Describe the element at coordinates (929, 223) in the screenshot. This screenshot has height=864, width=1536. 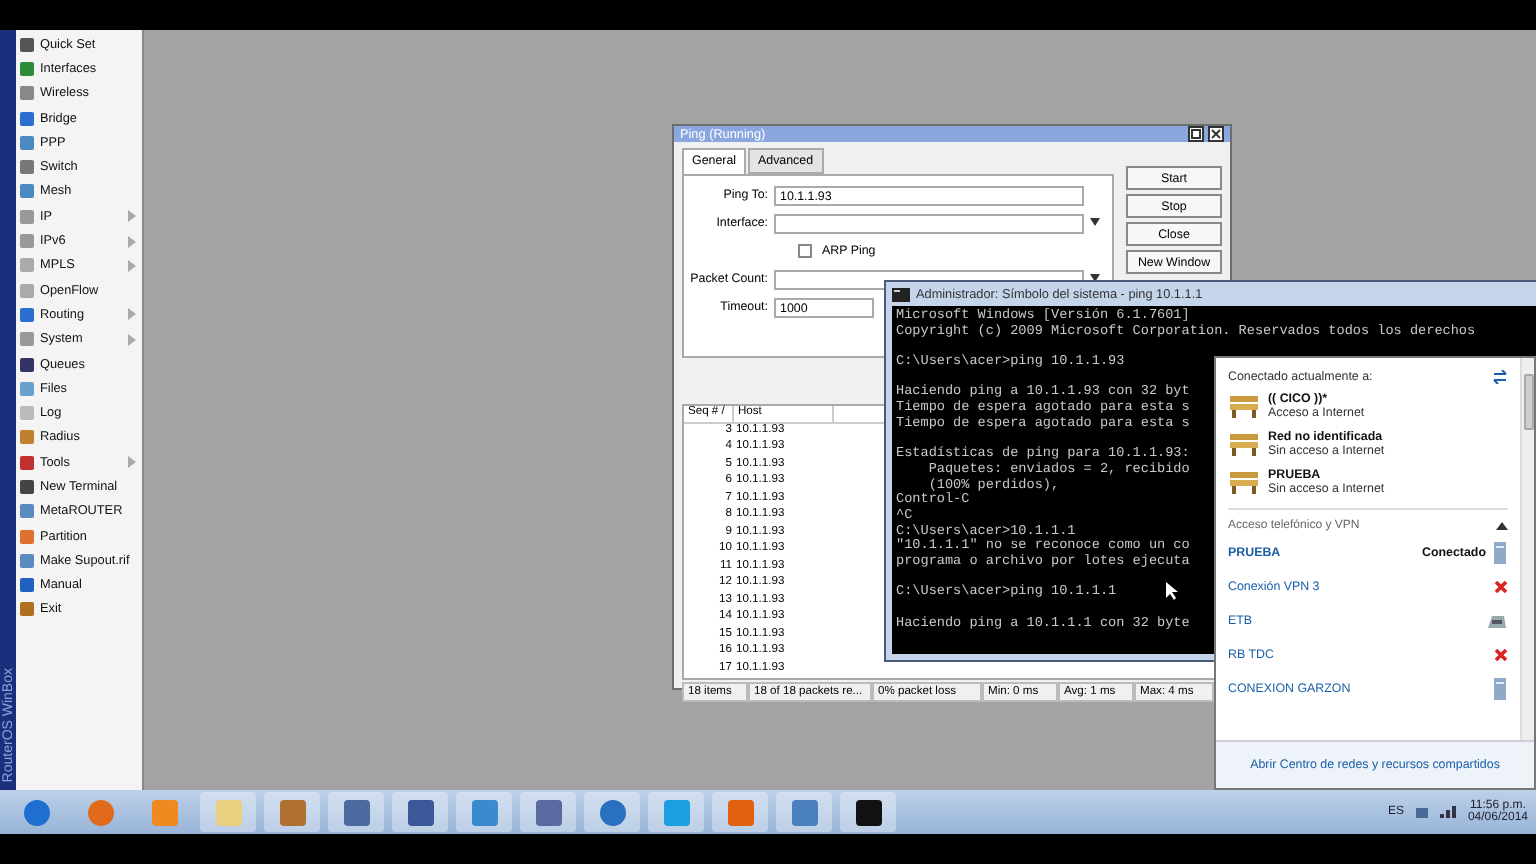
I see `dropdown-field` at that location.